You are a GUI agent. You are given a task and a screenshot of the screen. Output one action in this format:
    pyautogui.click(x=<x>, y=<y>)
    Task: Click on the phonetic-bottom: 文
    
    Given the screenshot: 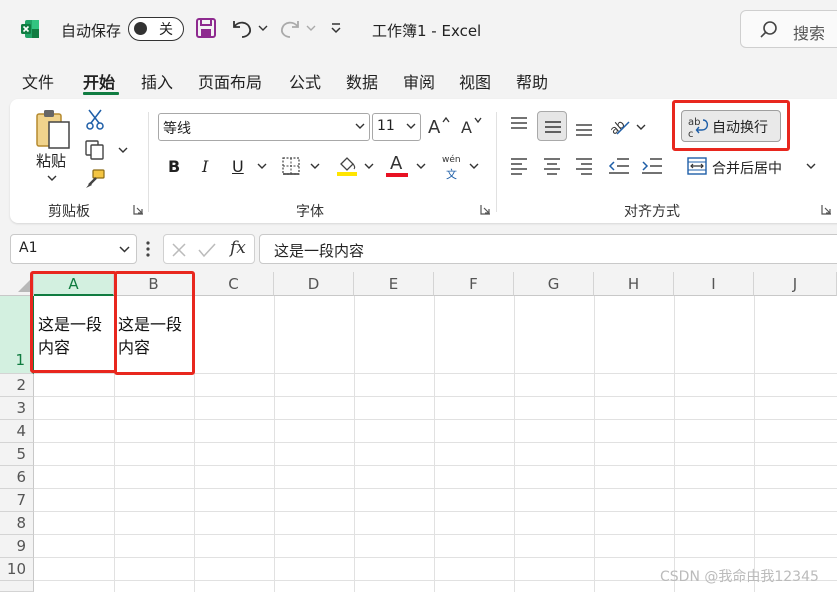 What is the action you would take?
    pyautogui.click(x=451, y=174)
    